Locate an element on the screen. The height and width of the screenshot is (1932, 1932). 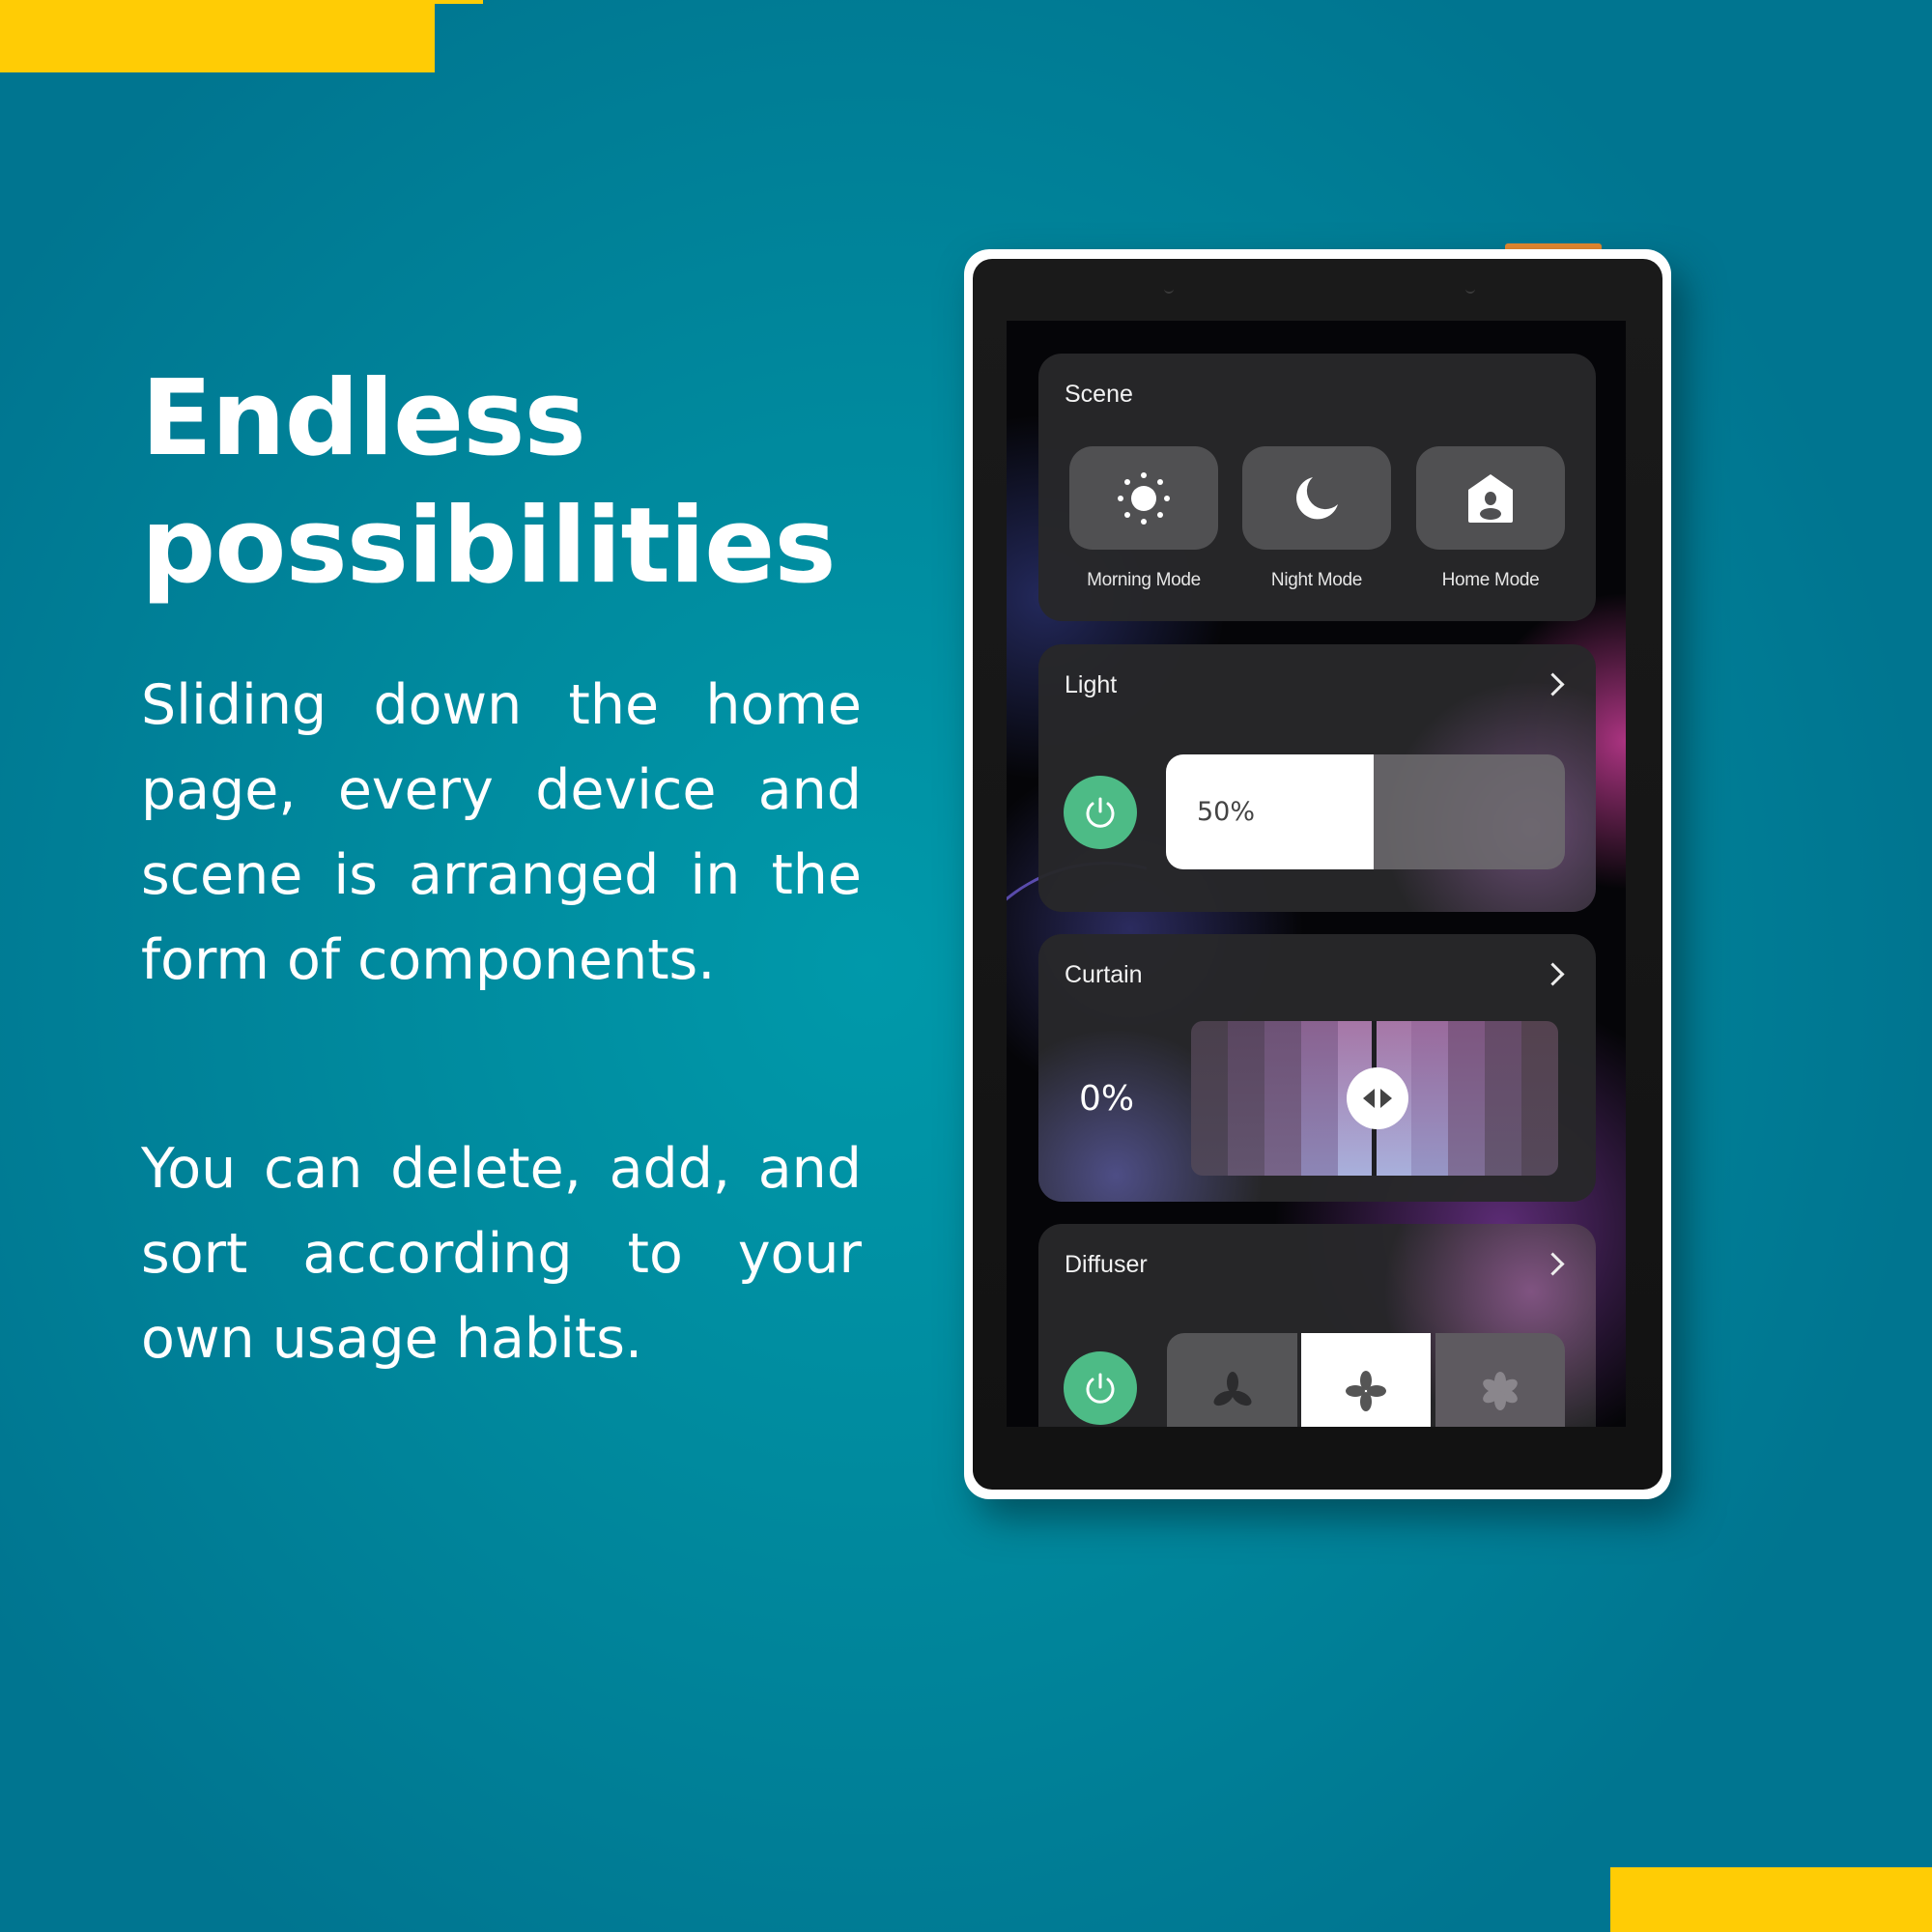
night-mode-button is located at coordinates (1316, 498).